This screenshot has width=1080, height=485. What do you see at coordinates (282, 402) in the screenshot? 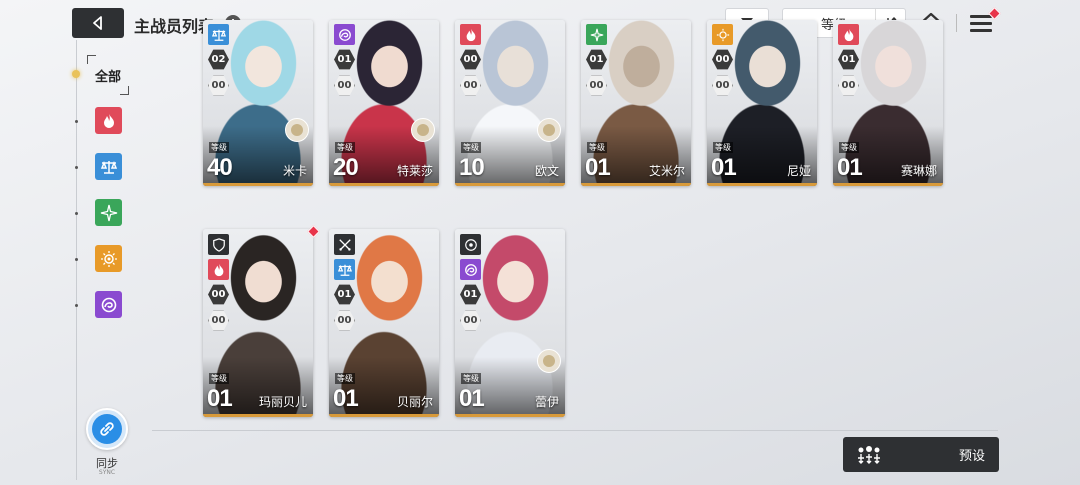
I see `character-name: 玛丽贝儿` at bounding box center [282, 402].